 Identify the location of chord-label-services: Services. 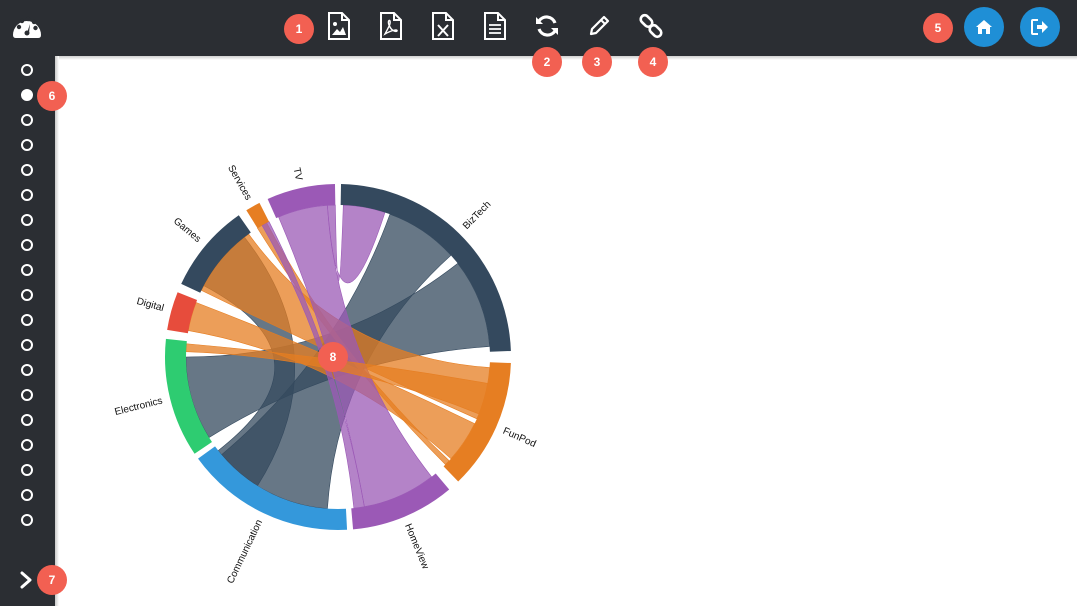
(239, 182).